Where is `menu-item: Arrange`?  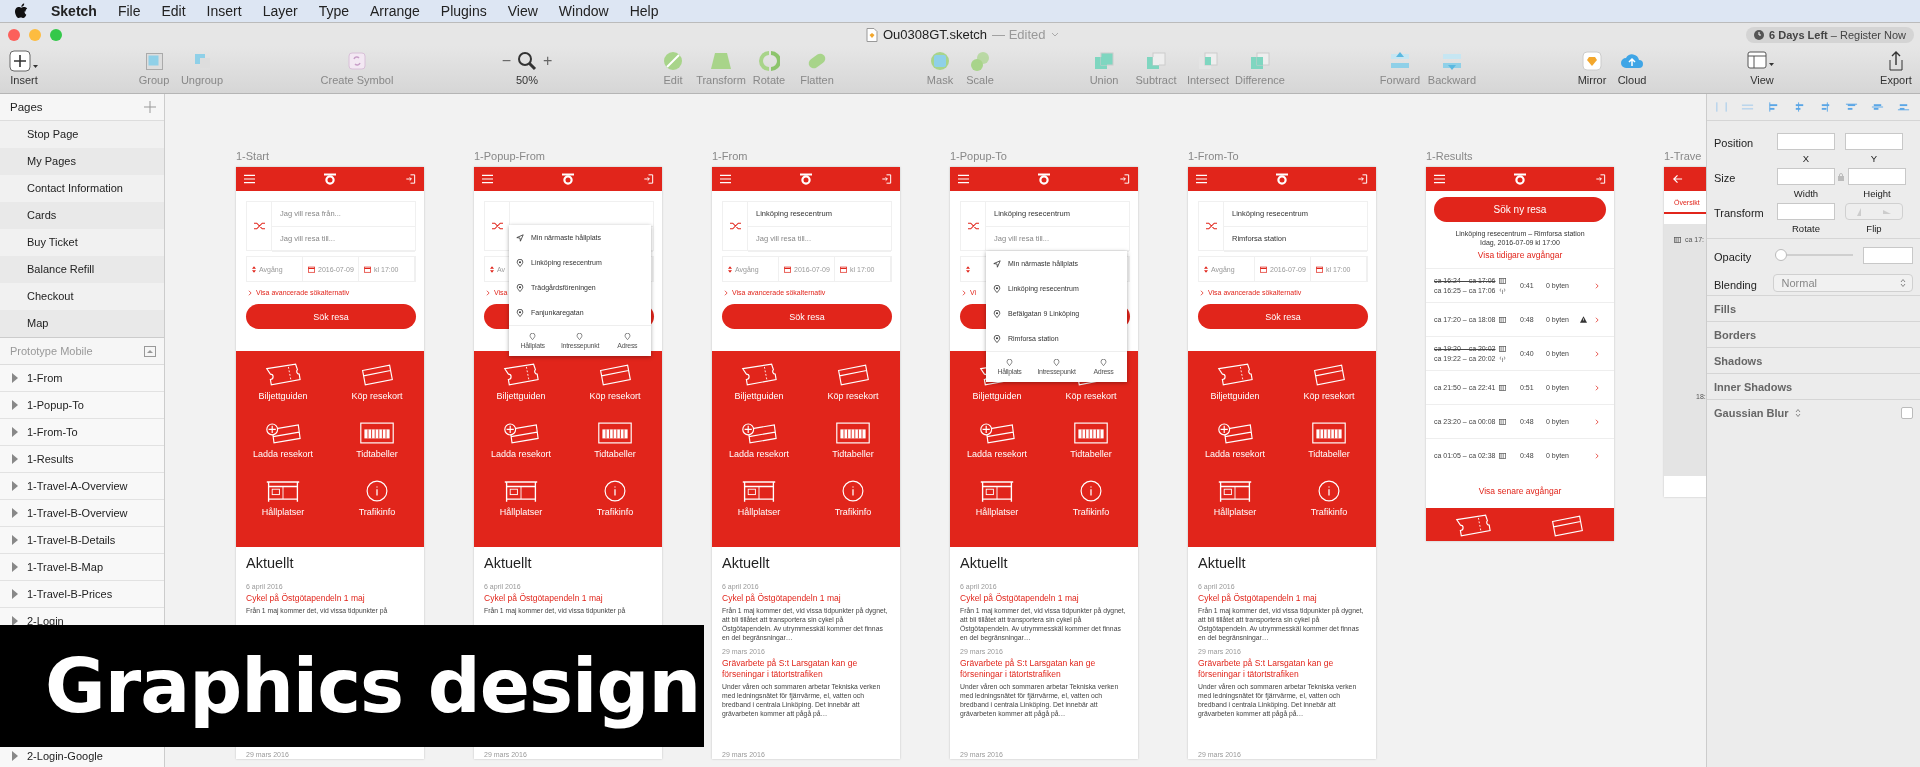 menu-item: Arrange is located at coordinates (395, 11).